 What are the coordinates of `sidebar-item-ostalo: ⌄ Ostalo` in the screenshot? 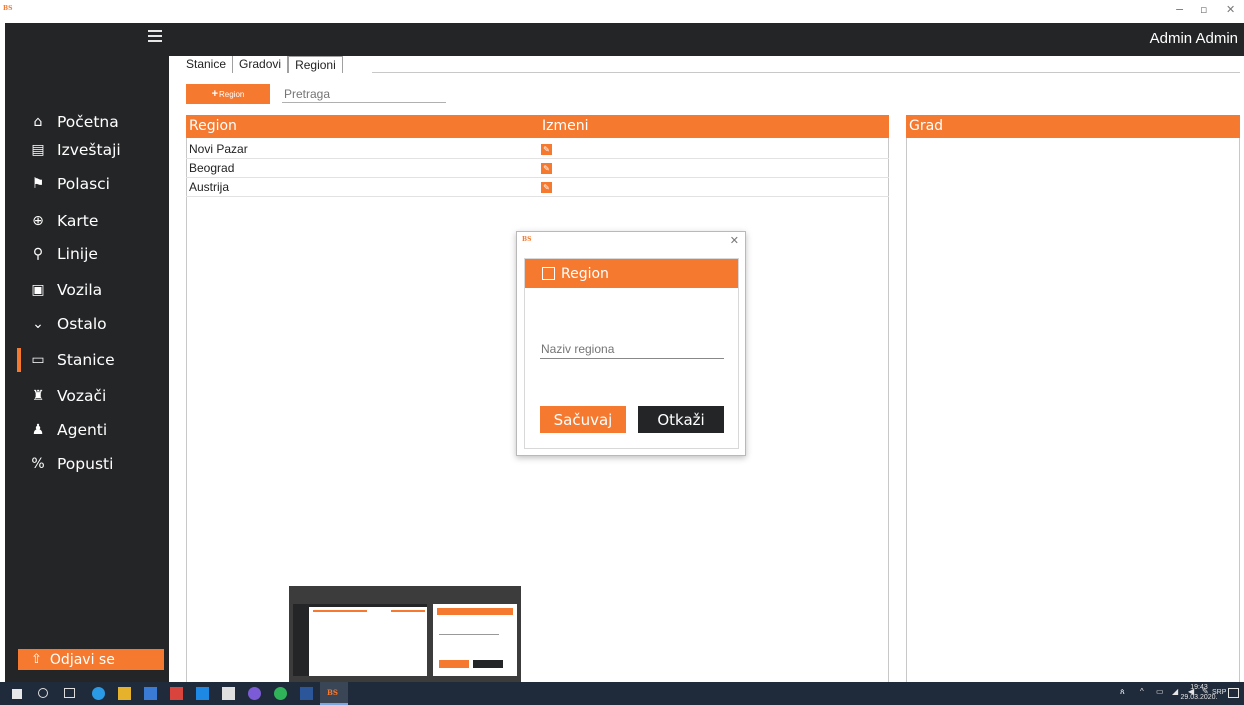 It's located at (87, 324).